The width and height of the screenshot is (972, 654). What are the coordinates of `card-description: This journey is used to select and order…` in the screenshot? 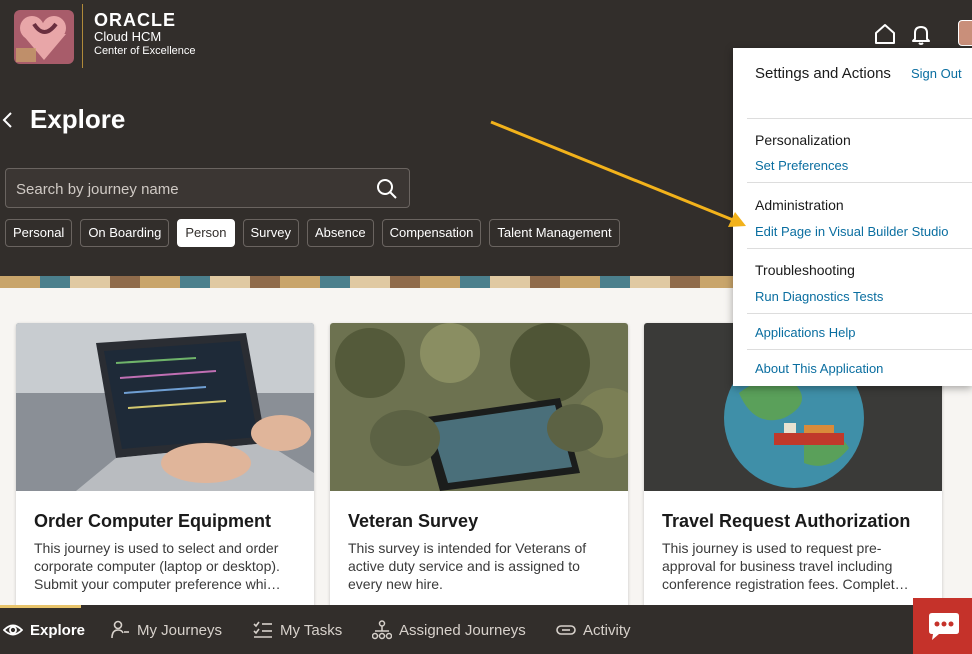 It's located at (157, 566).